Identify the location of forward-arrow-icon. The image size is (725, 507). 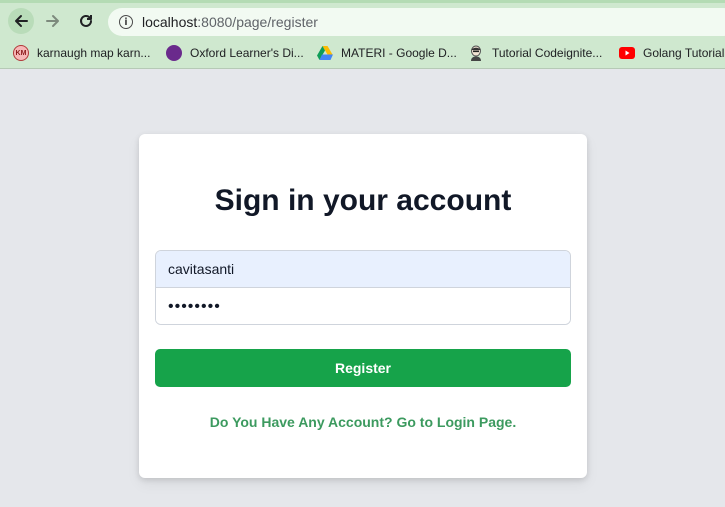
(52, 21).